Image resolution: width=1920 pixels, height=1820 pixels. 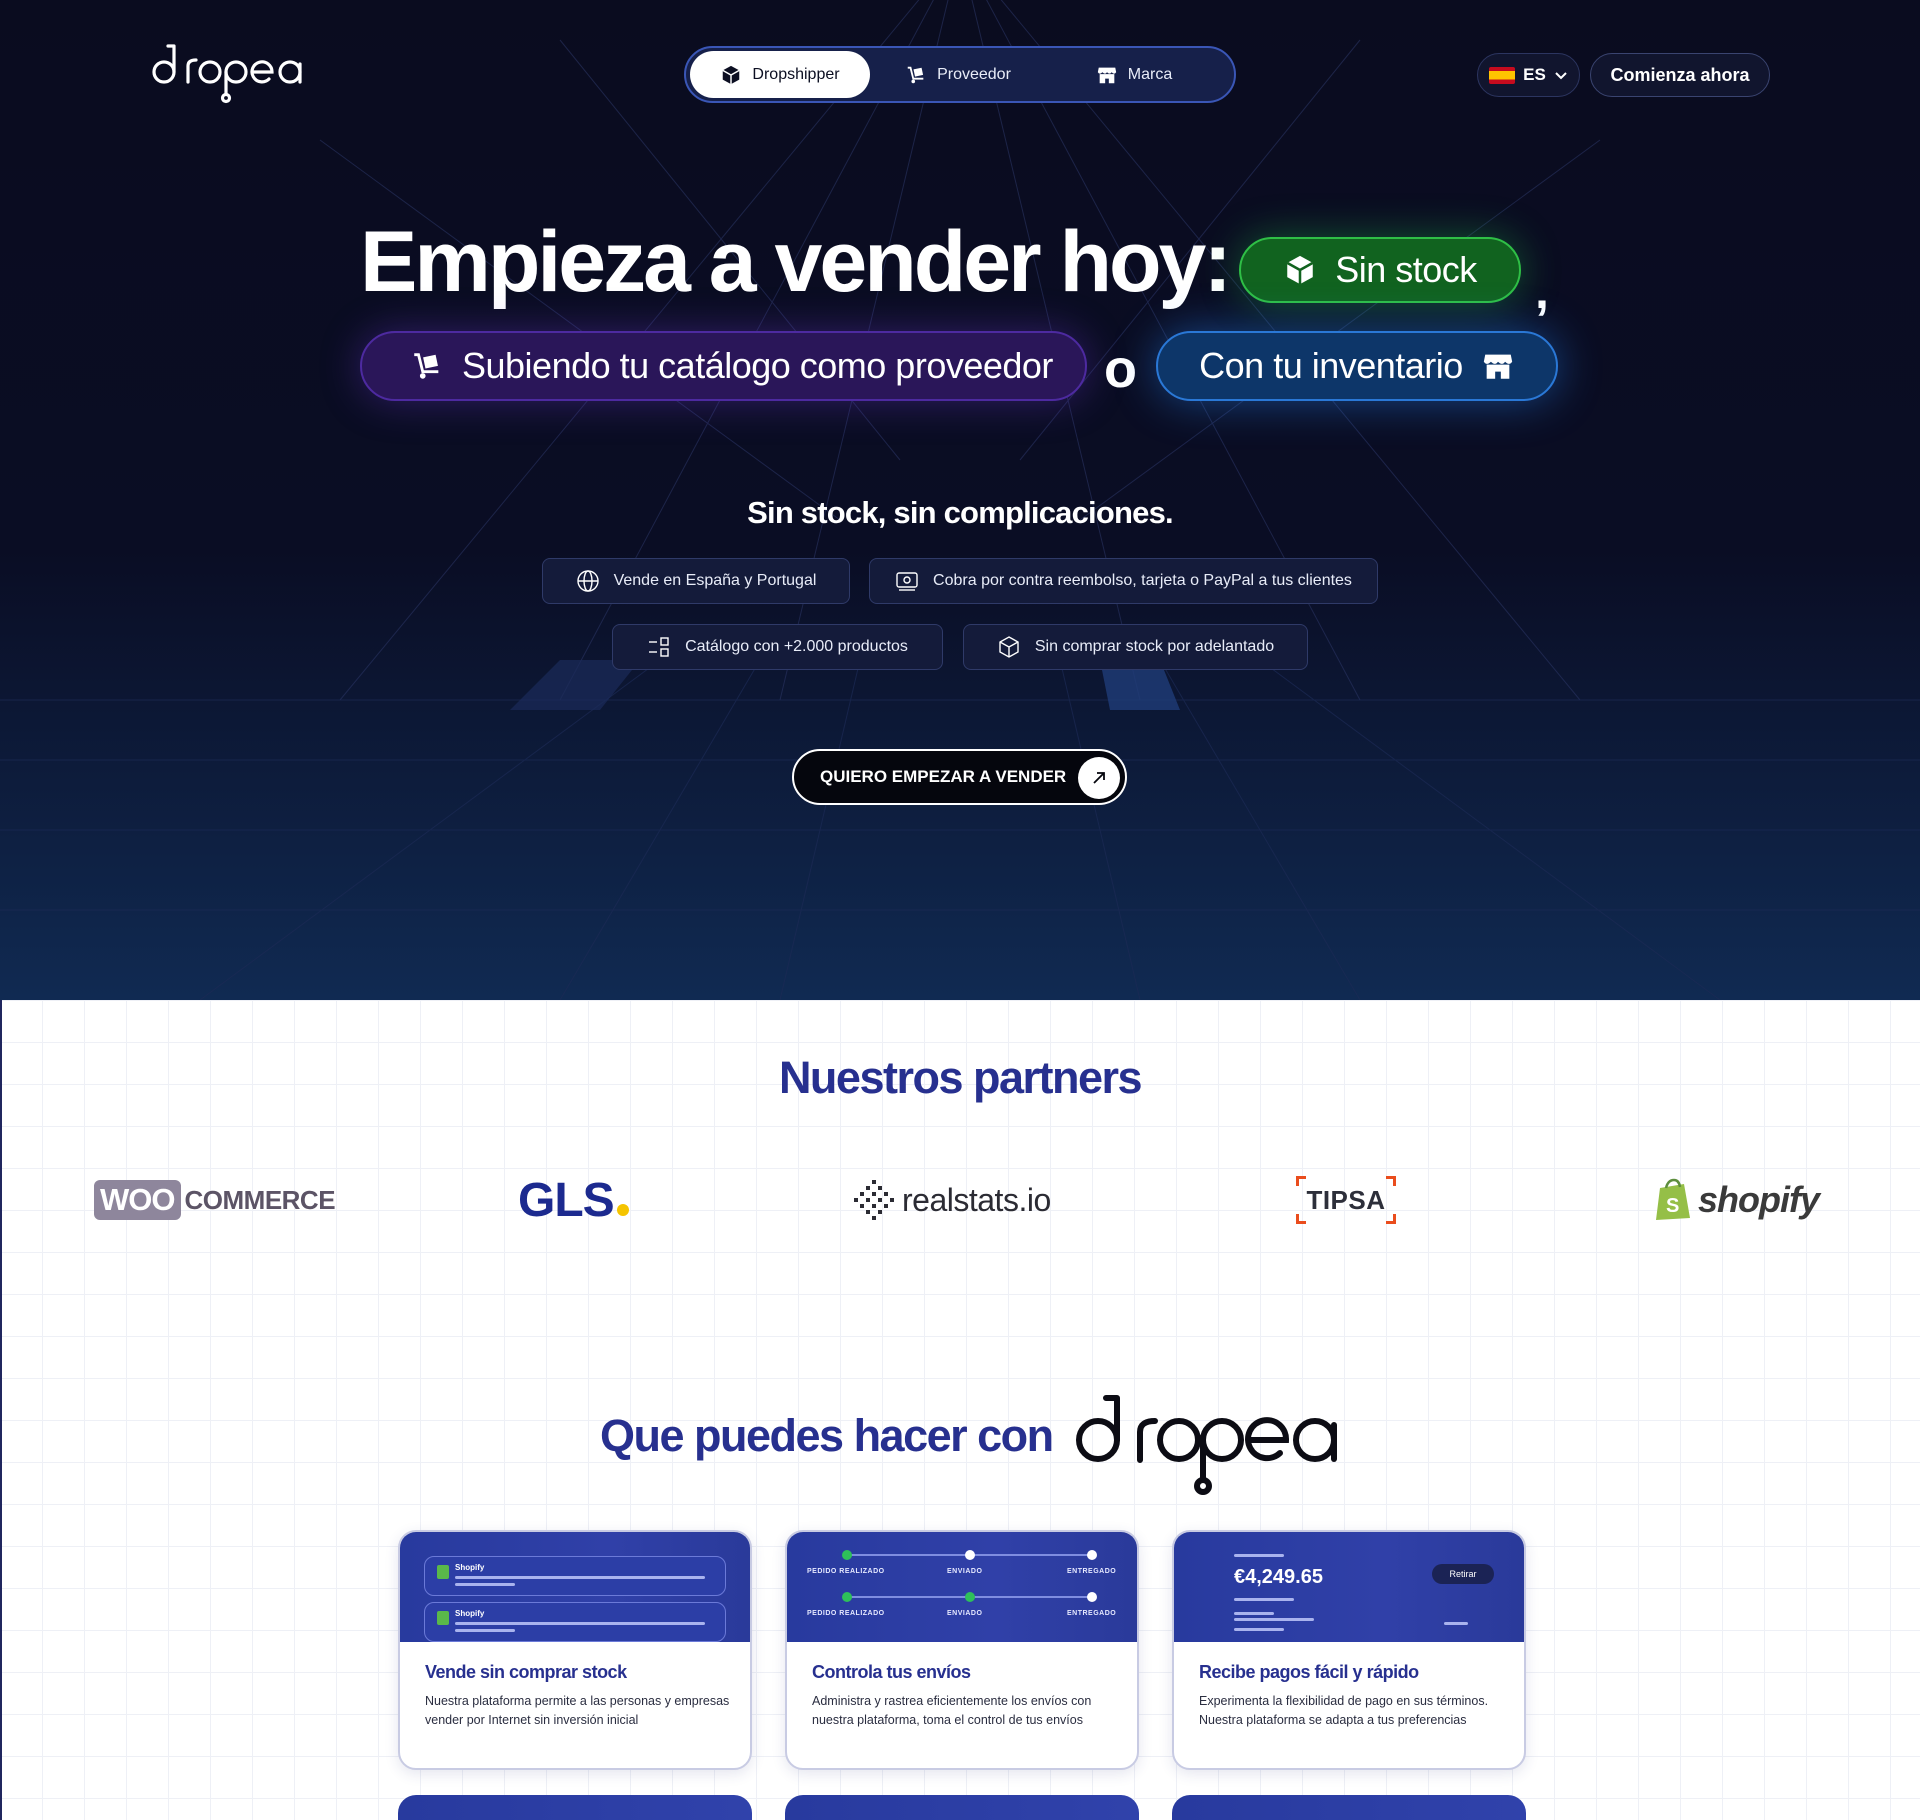 What do you see at coordinates (587, 581) in the screenshot?
I see `globe-icon` at bounding box center [587, 581].